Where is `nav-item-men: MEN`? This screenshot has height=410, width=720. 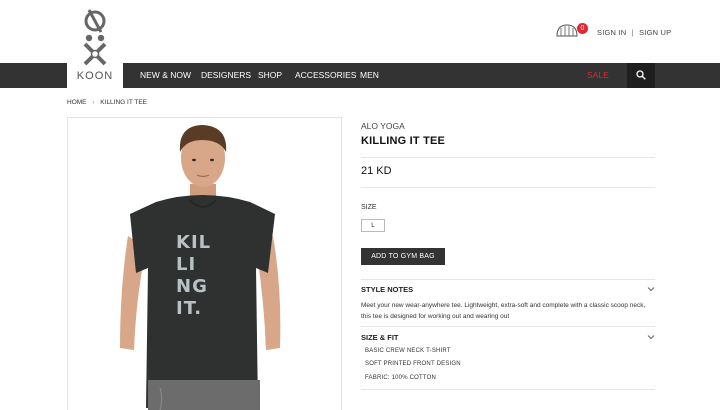 nav-item-men: MEN is located at coordinates (369, 75).